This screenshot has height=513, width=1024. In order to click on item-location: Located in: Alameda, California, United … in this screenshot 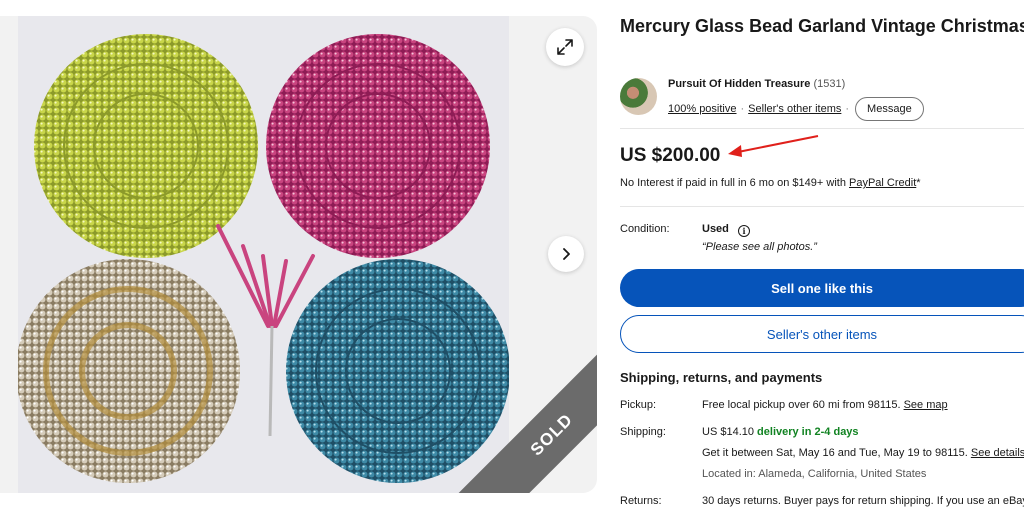, I will do `click(814, 474)`.